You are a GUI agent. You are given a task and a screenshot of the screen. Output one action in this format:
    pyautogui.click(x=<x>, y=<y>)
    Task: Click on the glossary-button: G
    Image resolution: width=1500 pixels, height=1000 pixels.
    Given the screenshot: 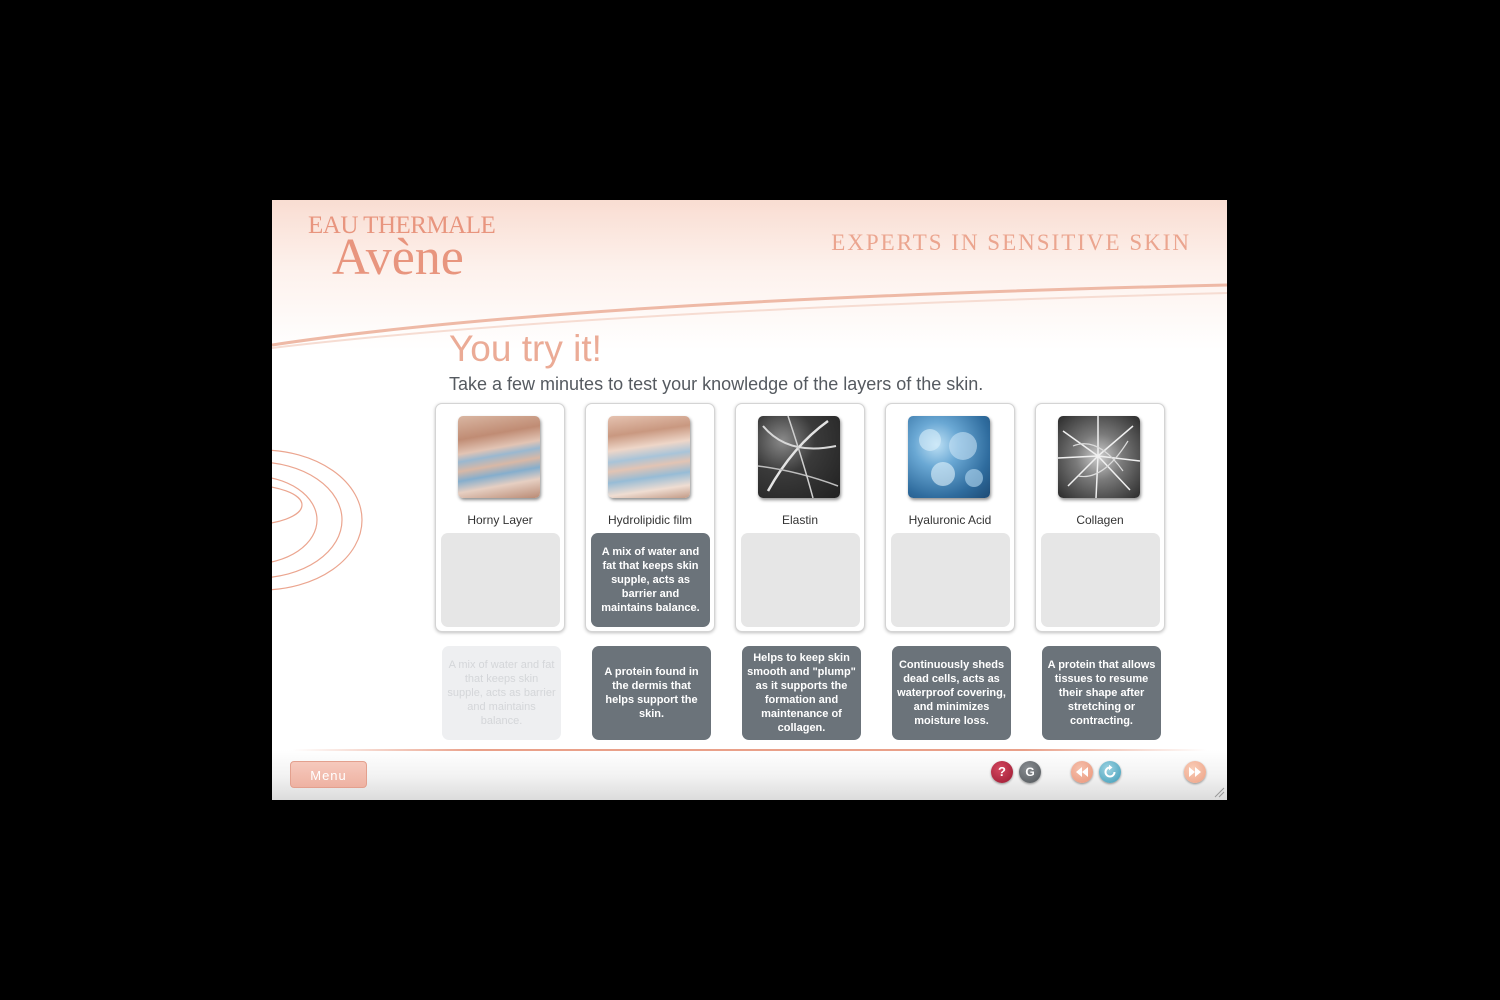 What is the action you would take?
    pyautogui.click(x=1030, y=772)
    